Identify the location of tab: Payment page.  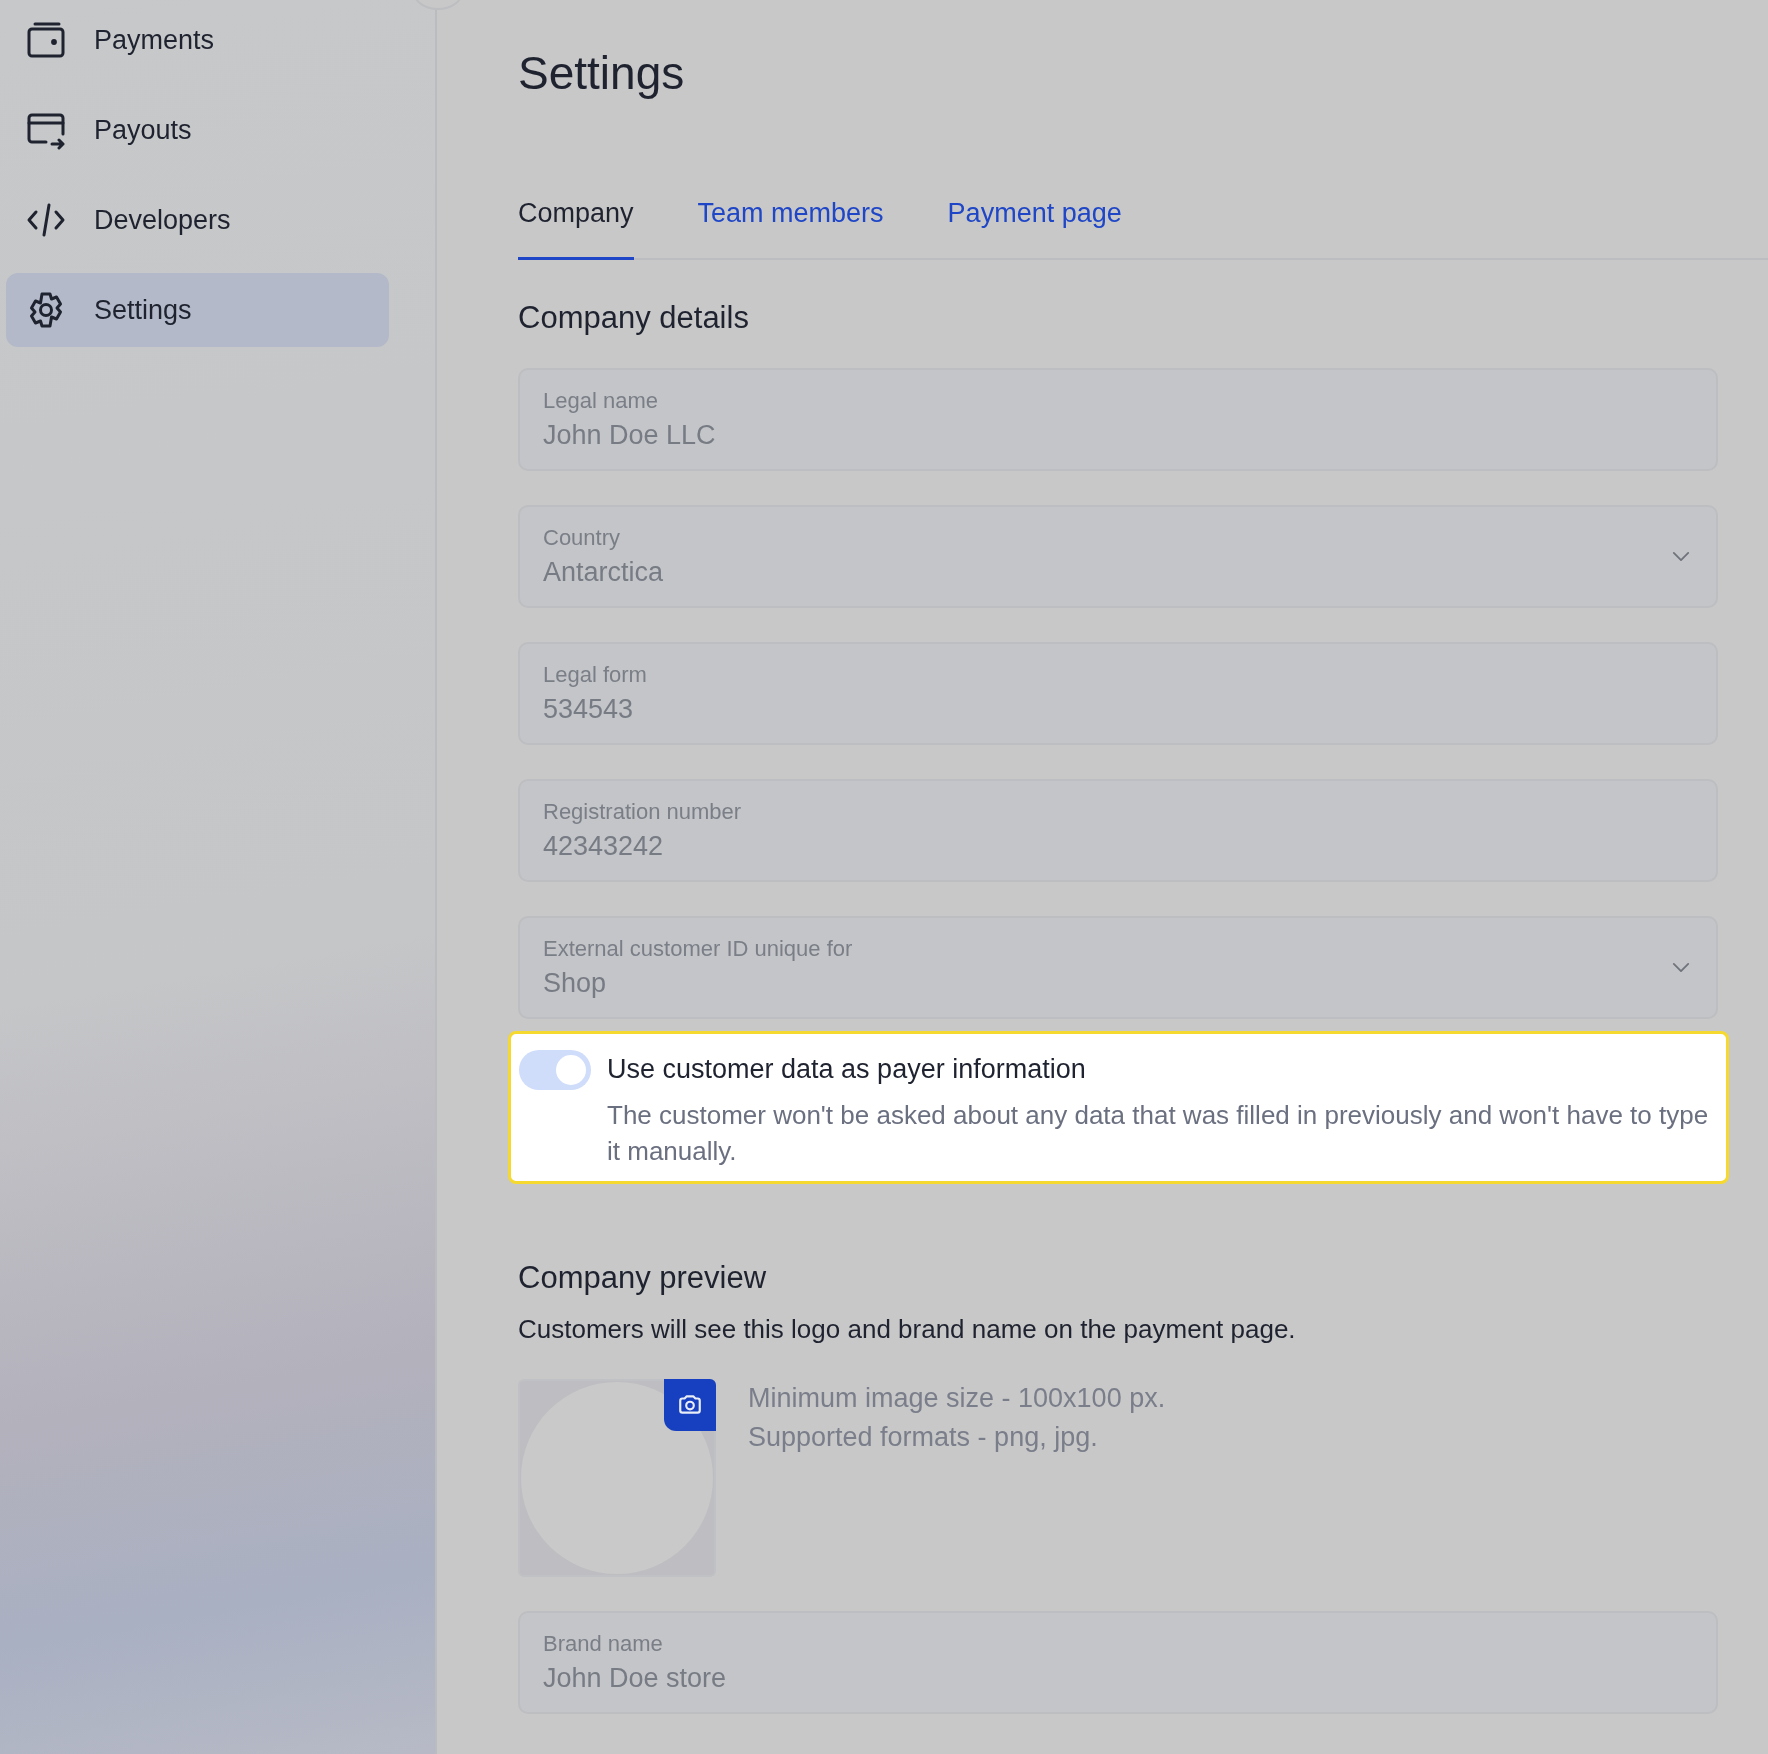
(1034, 229).